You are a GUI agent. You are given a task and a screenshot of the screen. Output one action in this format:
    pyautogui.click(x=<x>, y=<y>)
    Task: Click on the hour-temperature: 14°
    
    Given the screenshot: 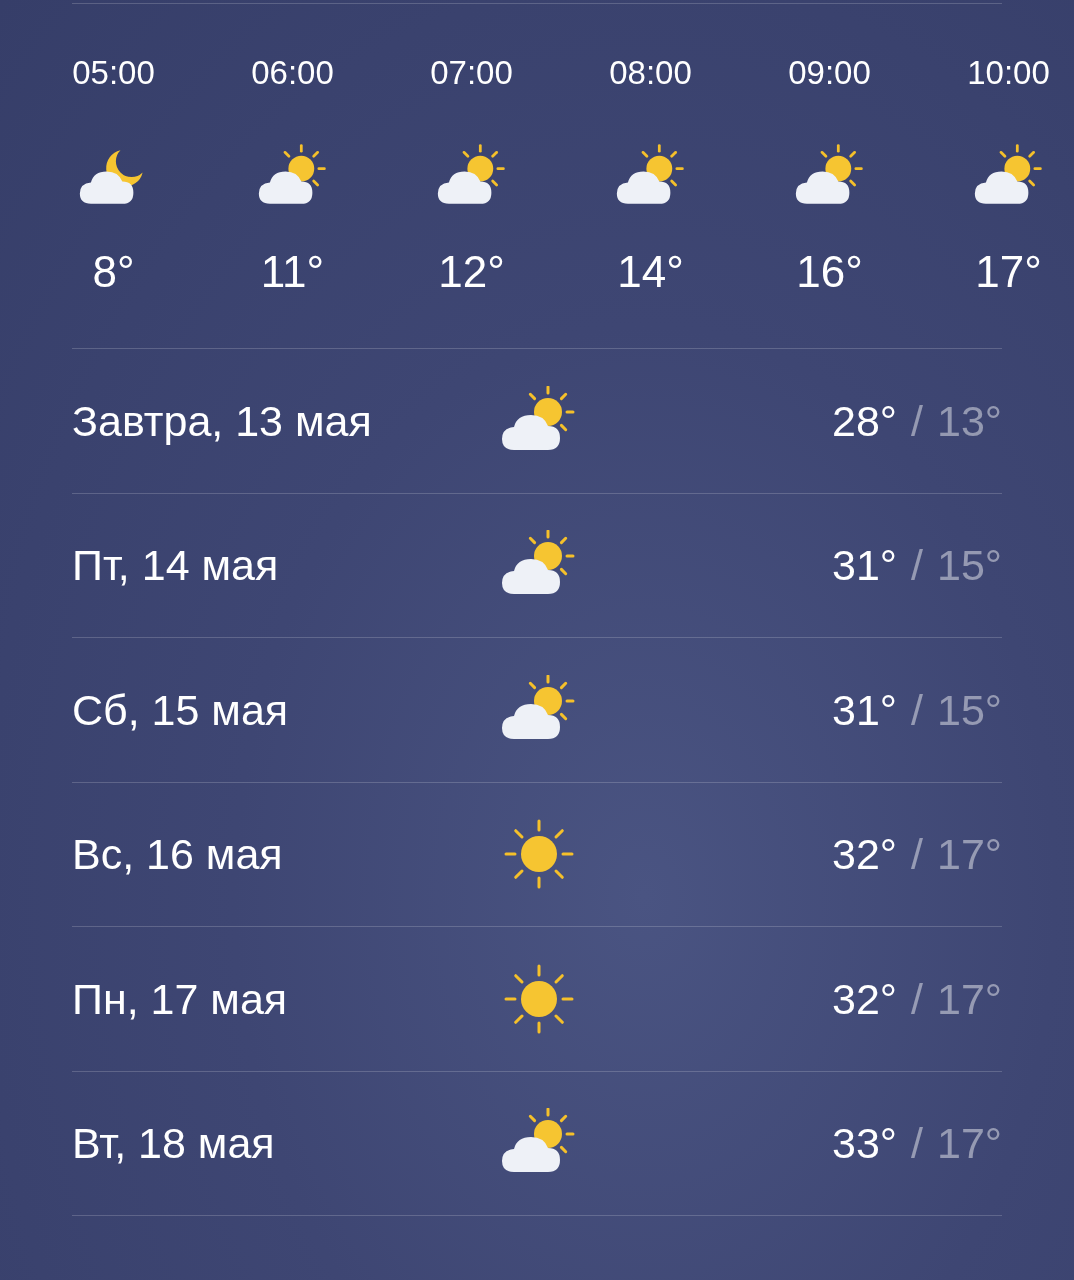 What is the action you would take?
    pyautogui.click(x=650, y=272)
    